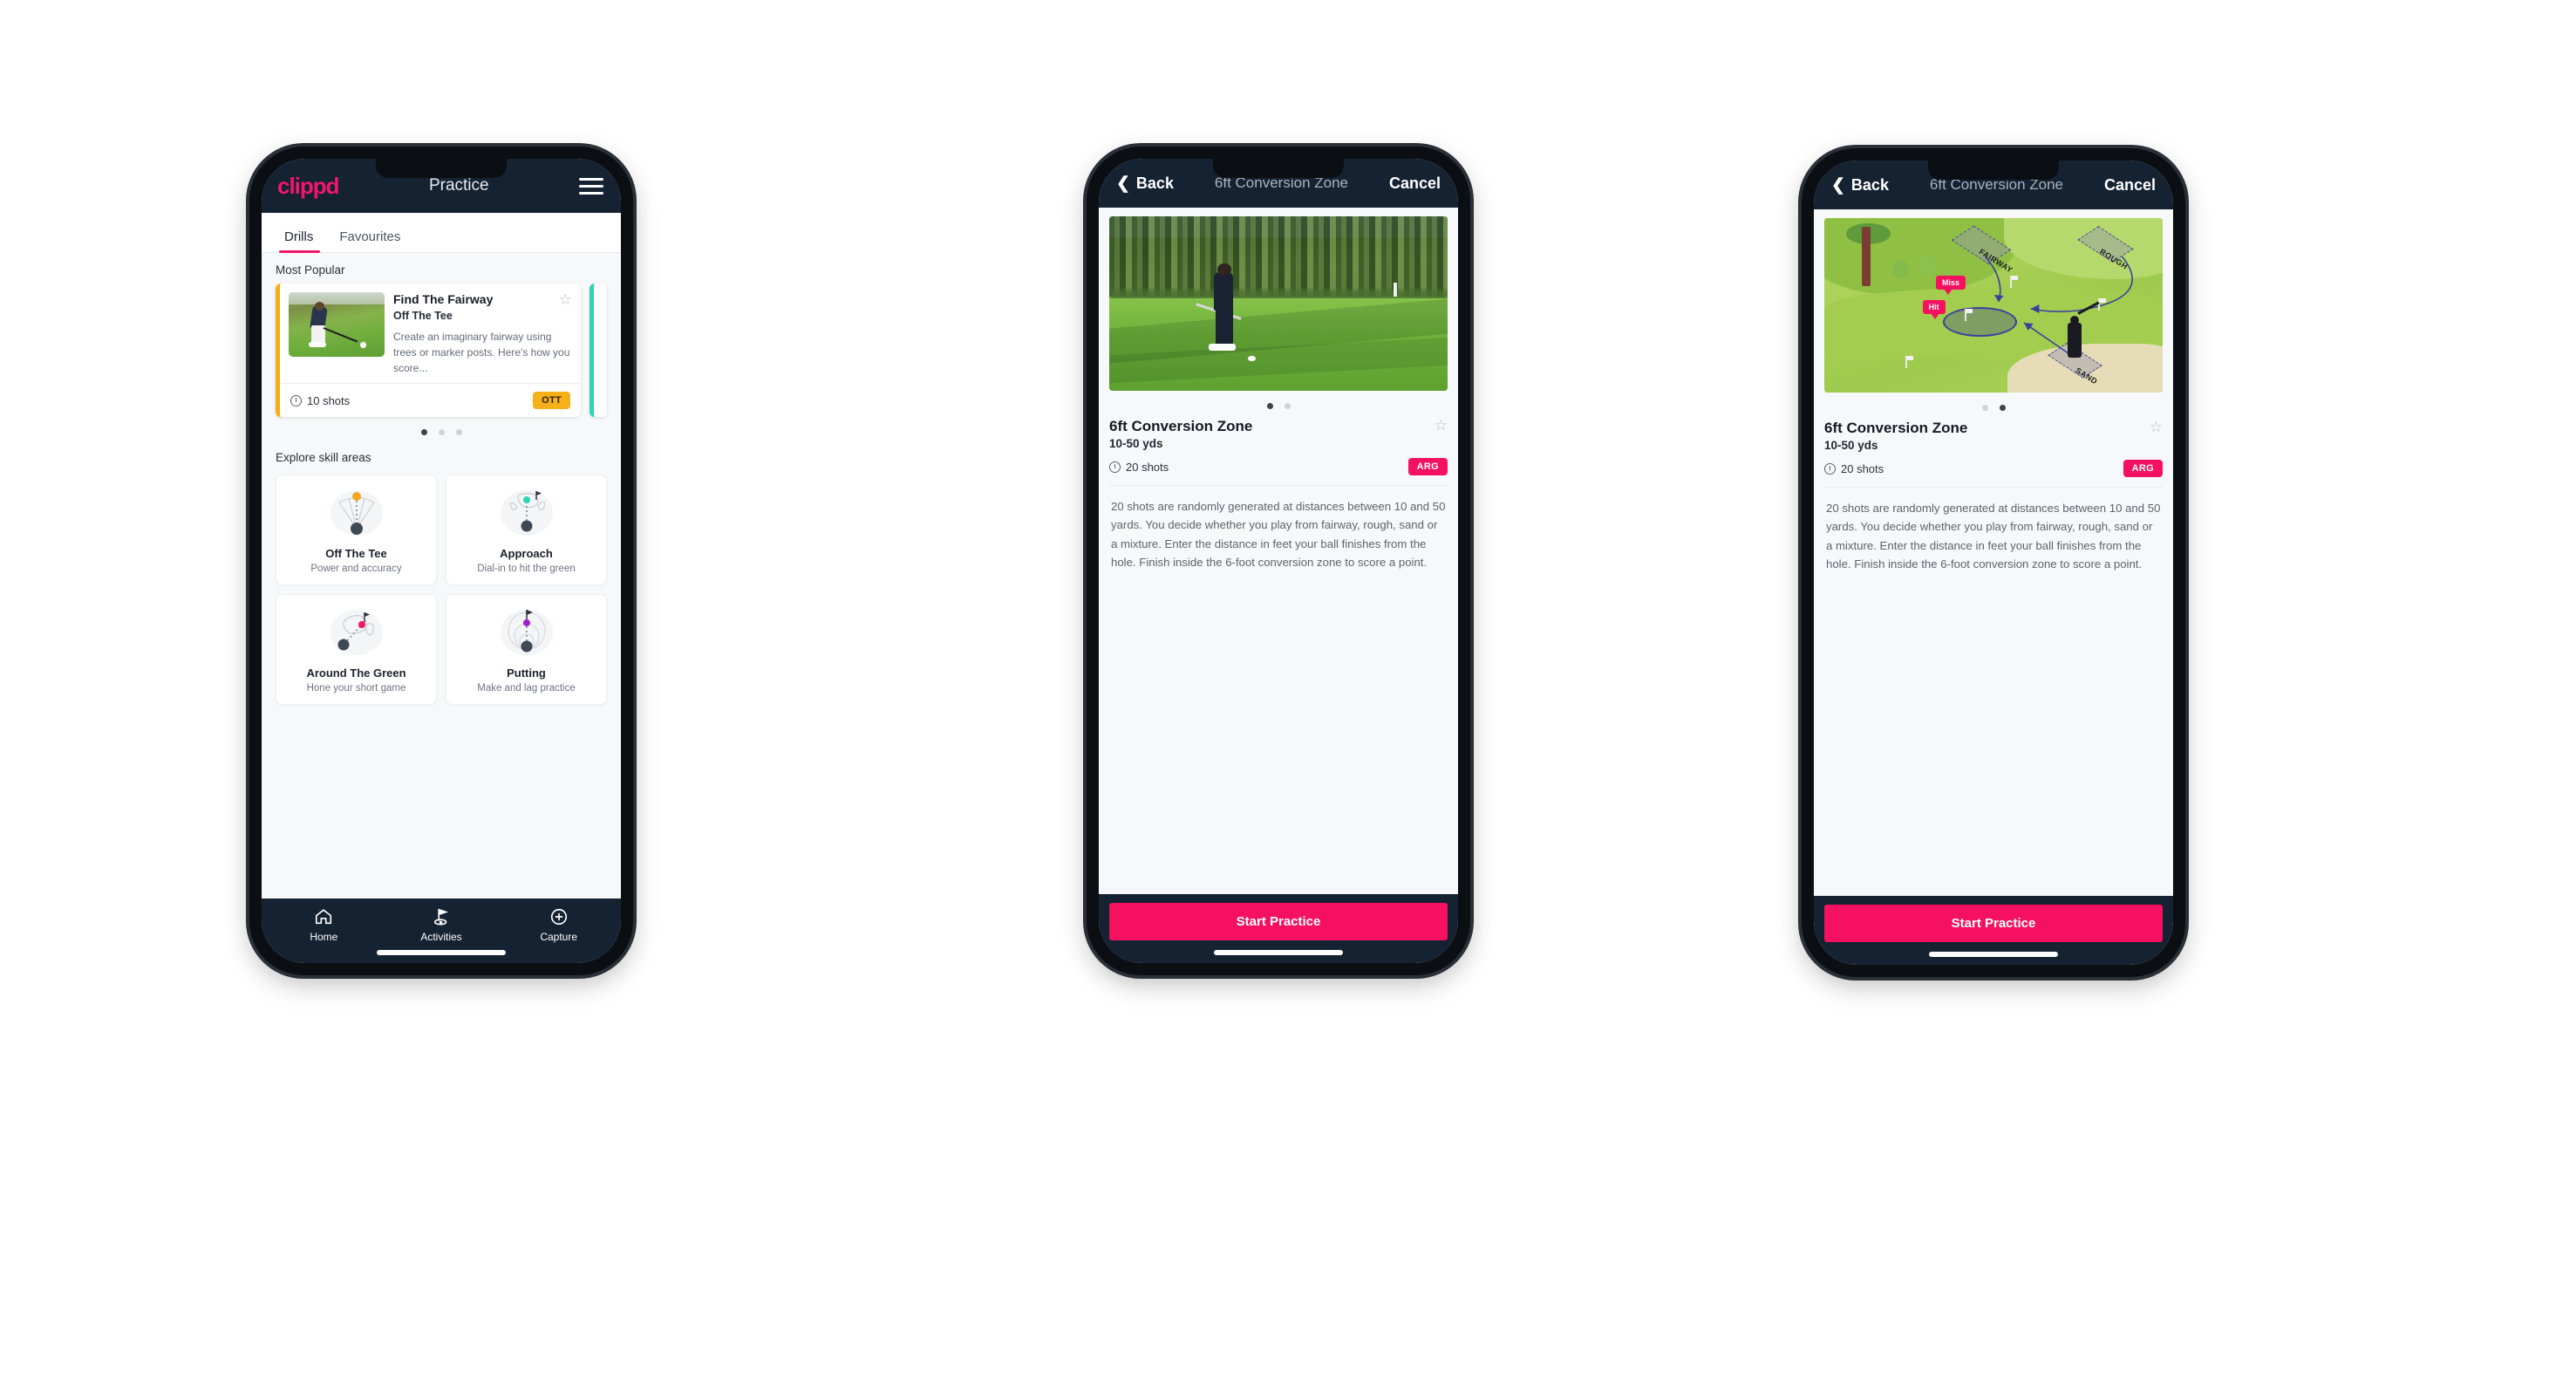 The height and width of the screenshot is (1387, 2576). What do you see at coordinates (527, 673) in the screenshot?
I see `skill-name: Putting` at bounding box center [527, 673].